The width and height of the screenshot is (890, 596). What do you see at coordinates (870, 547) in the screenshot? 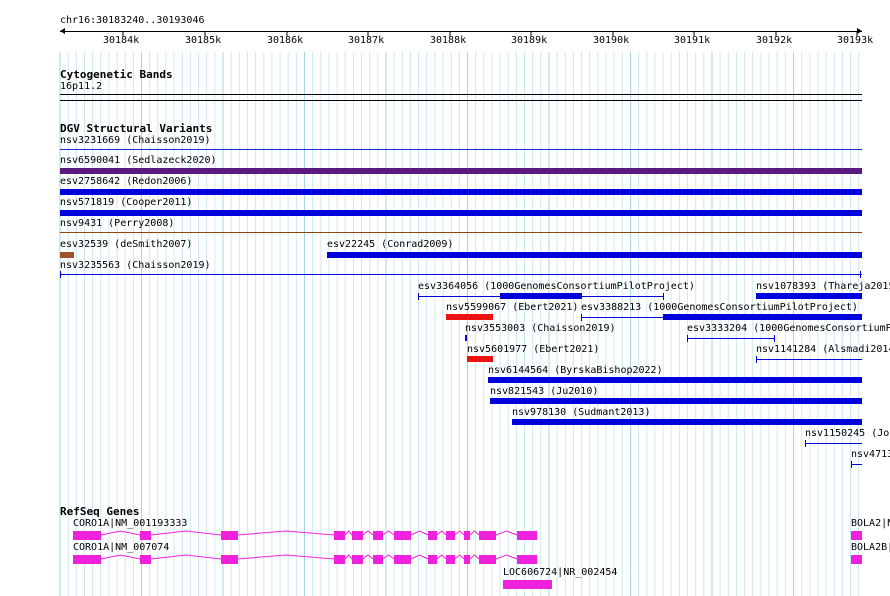
I see `gene-label: BOLA2B|` at bounding box center [870, 547].